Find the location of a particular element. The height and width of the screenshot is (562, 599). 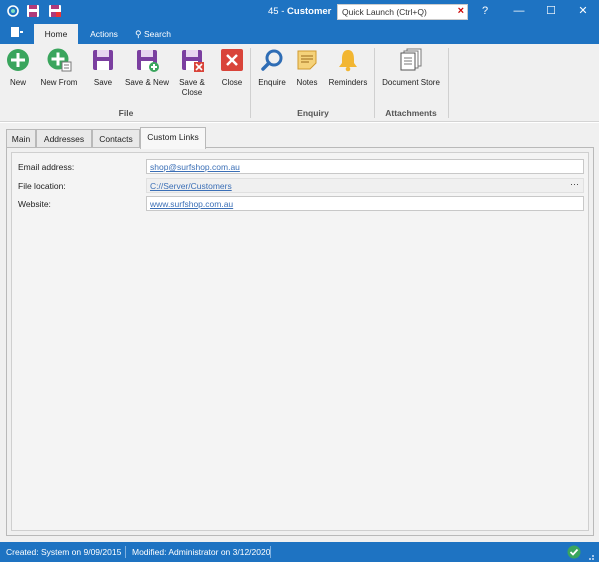

new-button: New is located at coordinates (18, 68).